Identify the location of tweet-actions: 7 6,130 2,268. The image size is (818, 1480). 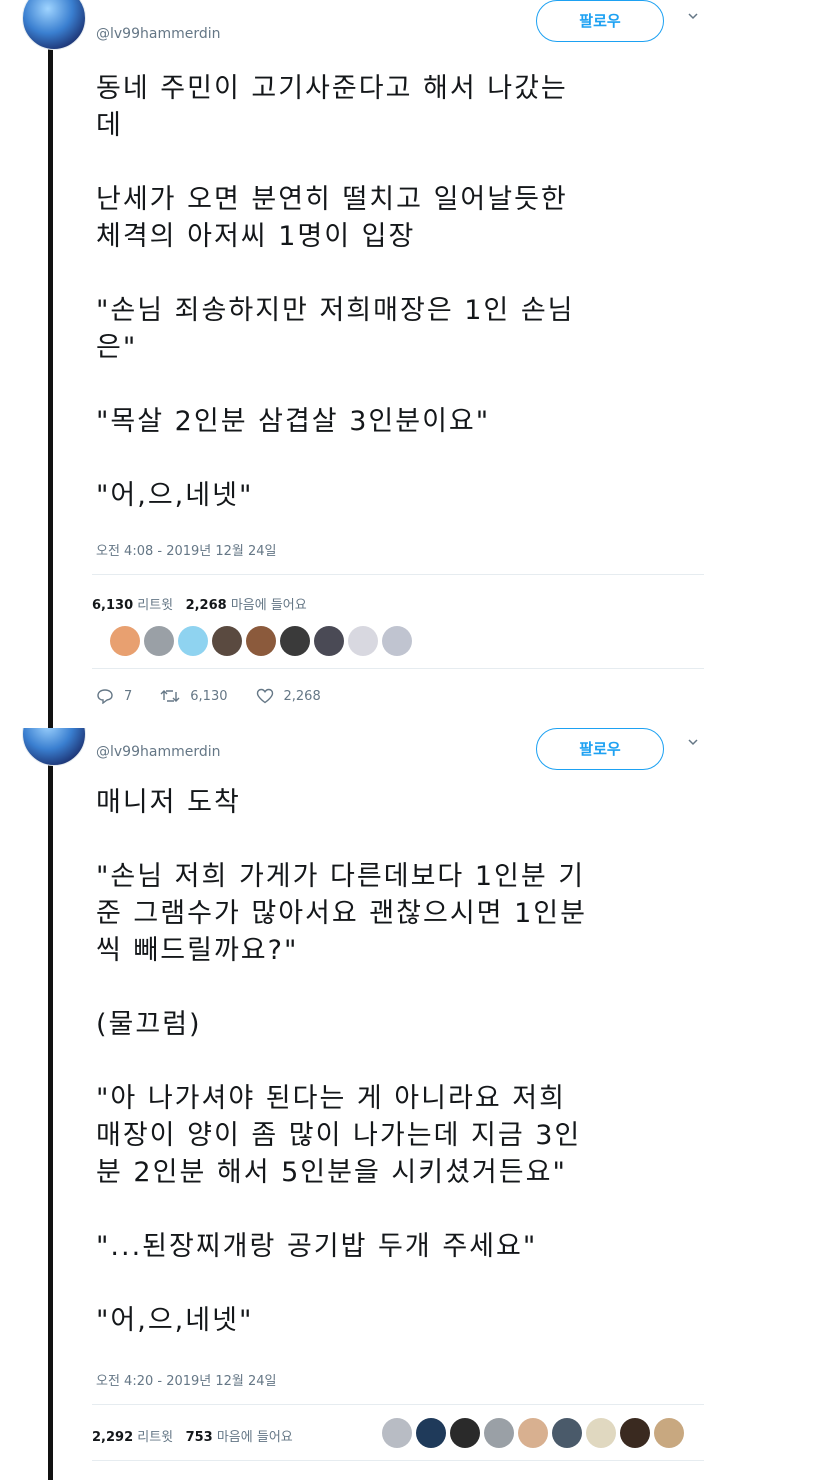
(222, 696).